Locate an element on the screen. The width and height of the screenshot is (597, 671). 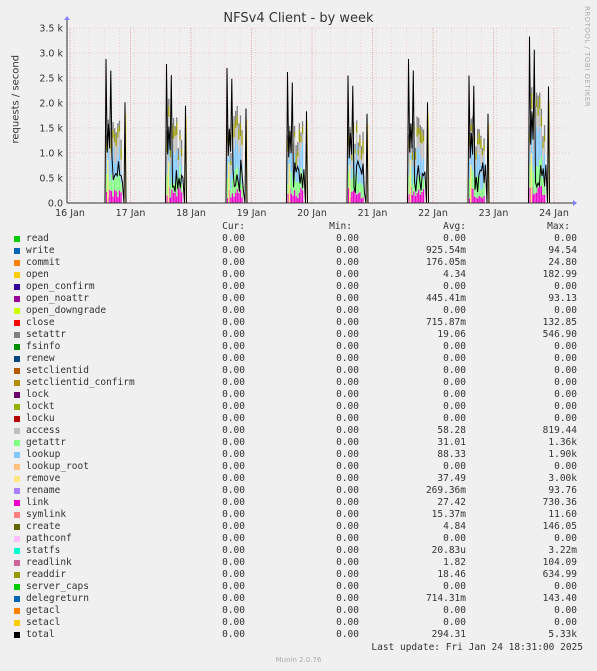
legend-row-getattr: getattr 0.00 0.00 31.01 1.36k is located at coordinates (298, 443).